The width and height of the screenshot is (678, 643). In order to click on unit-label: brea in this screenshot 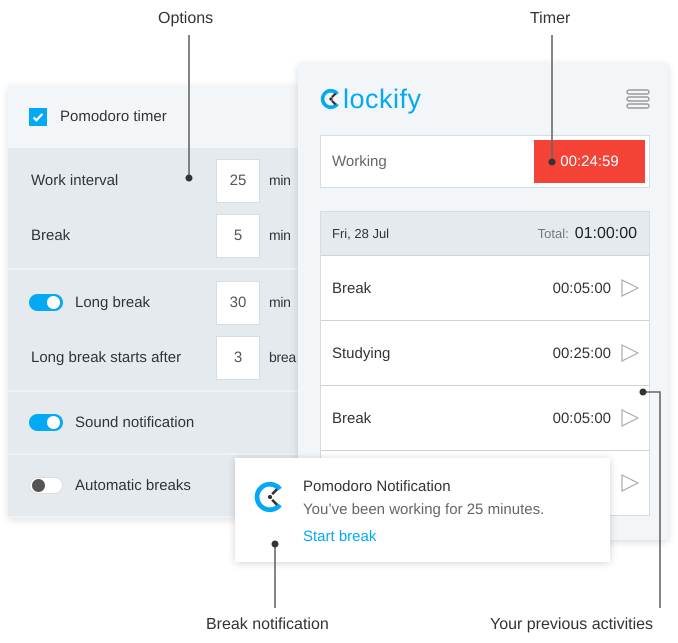, I will do `click(282, 356)`.